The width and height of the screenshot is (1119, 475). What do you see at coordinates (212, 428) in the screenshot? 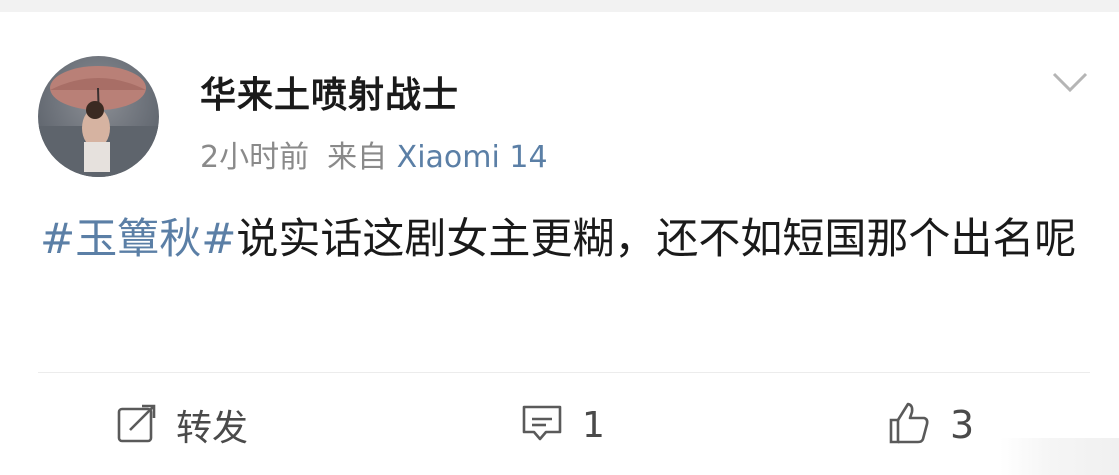
I see `repost-label: 转发` at bounding box center [212, 428].